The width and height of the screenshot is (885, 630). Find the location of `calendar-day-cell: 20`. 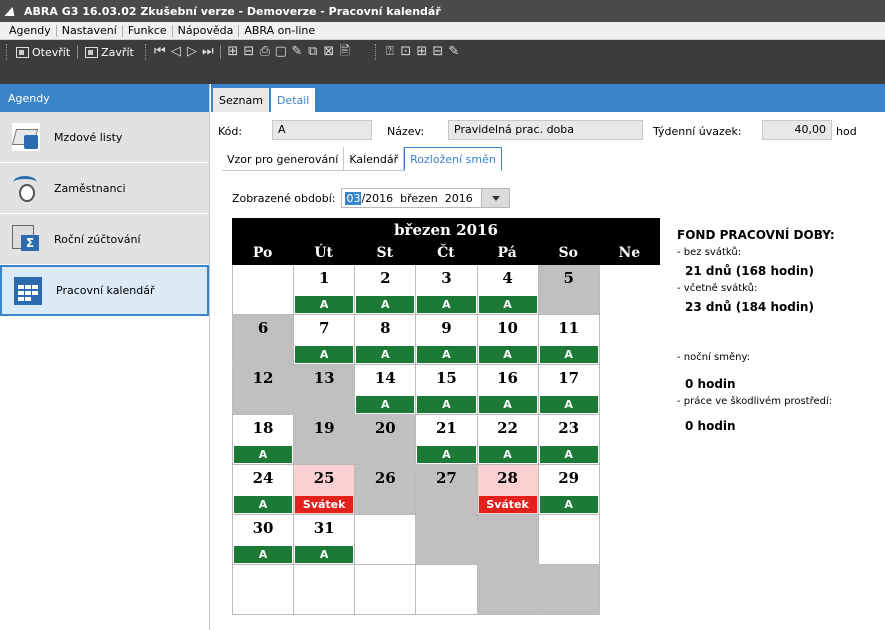

calendar-day-cell: 20 is located at coordinates (386, 440).